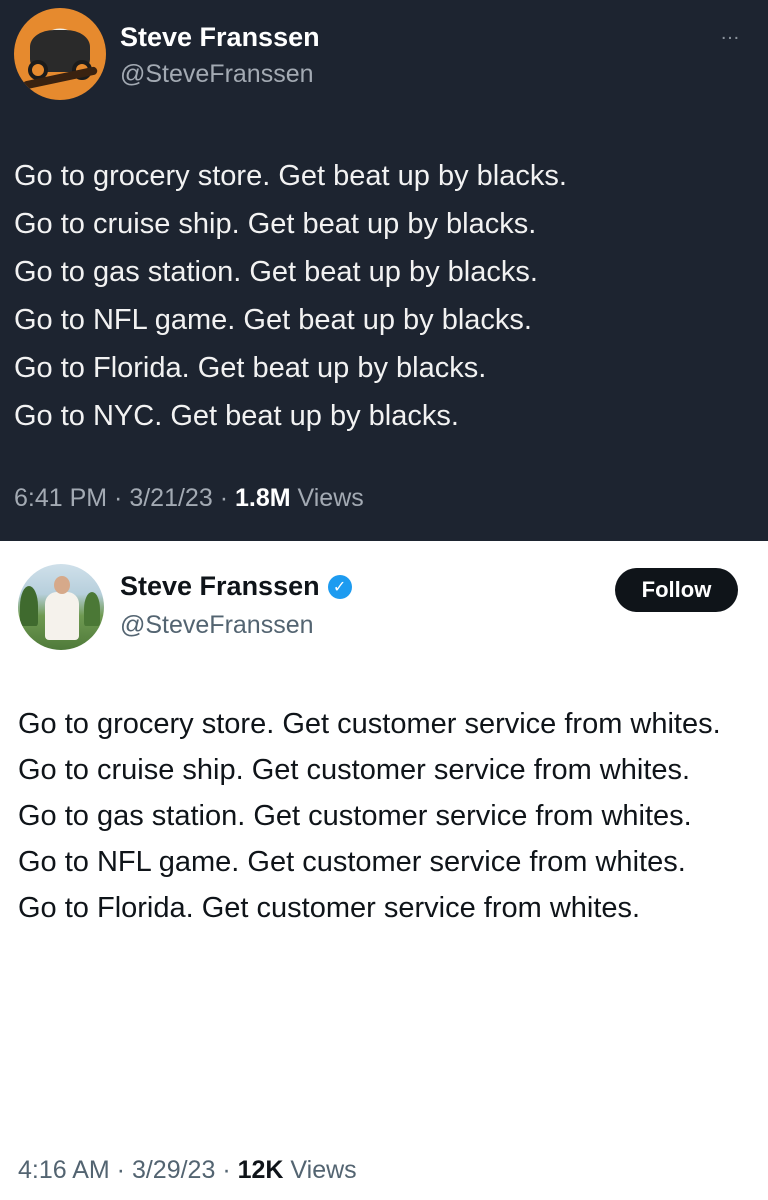 The image size is (768, 1200). What do you see at coordinates (29, 606) in the screenshot?
I see `avatar-tree-left` at bounding box center [29, 606].